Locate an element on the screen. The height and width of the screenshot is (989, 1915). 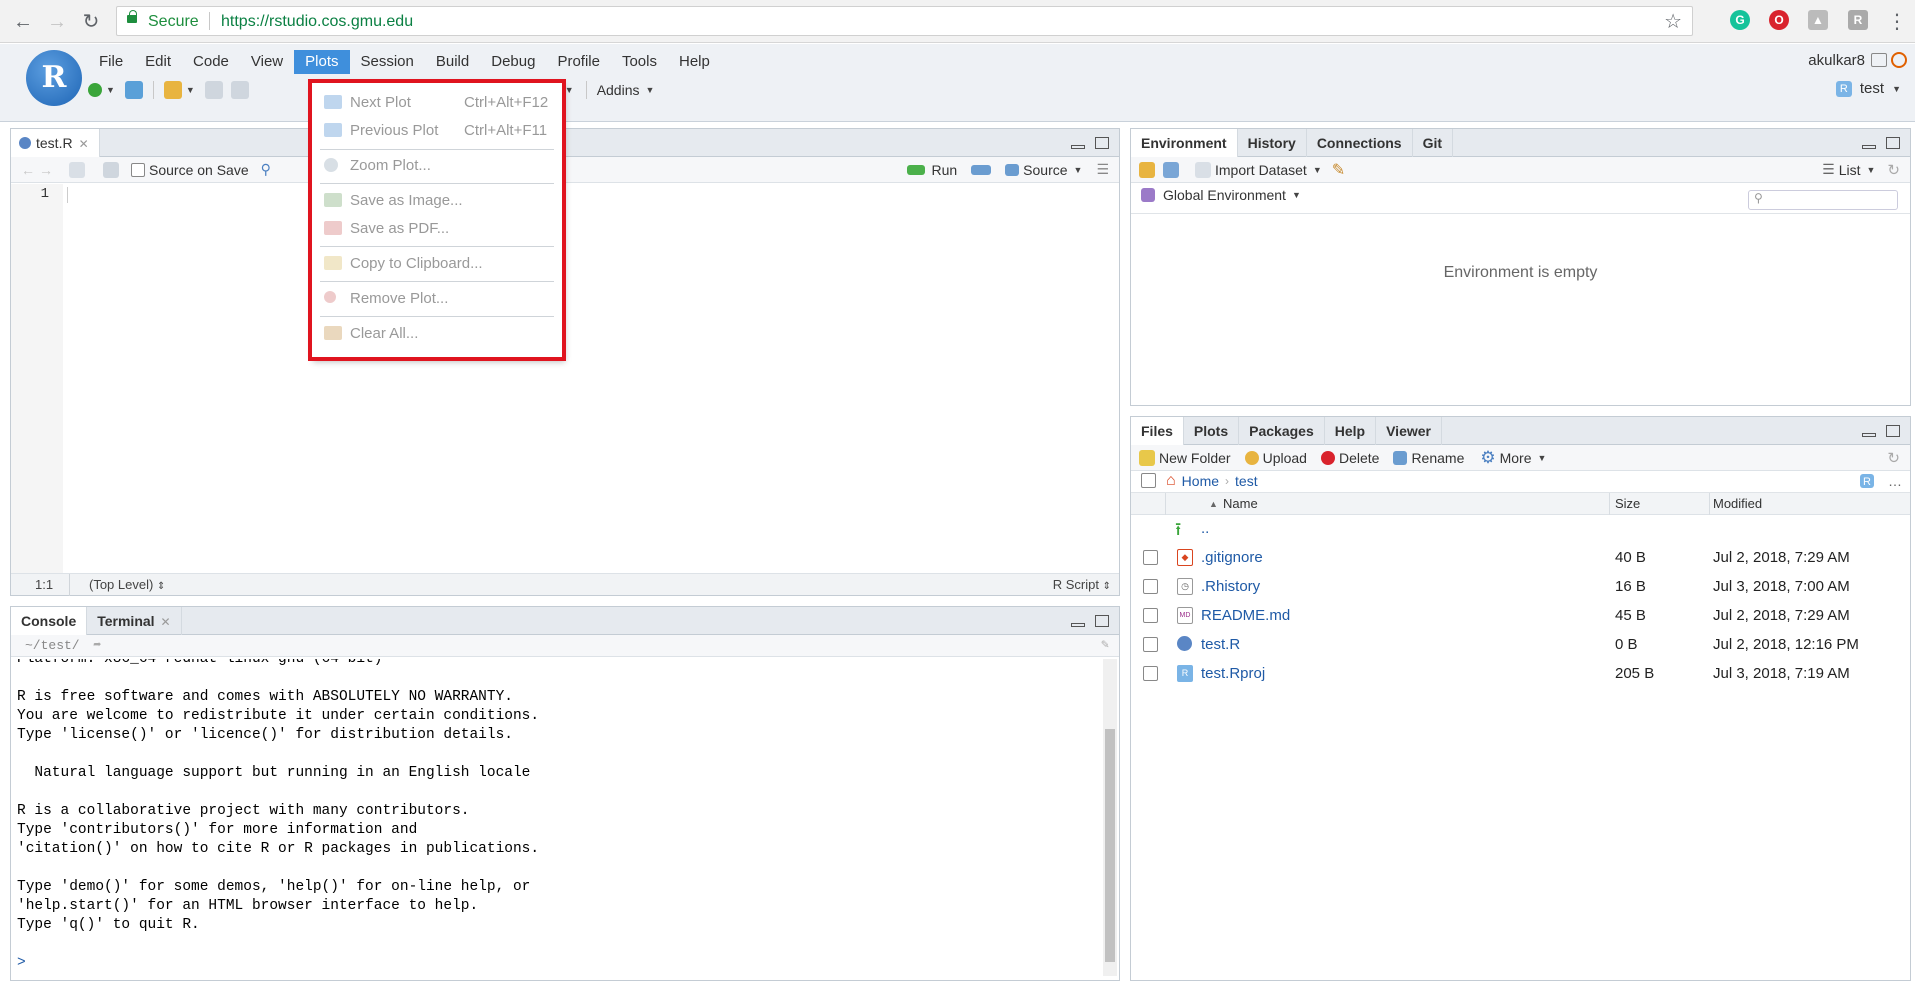
grammarly-extension-icon: G is located at coordinates (1740, 20).